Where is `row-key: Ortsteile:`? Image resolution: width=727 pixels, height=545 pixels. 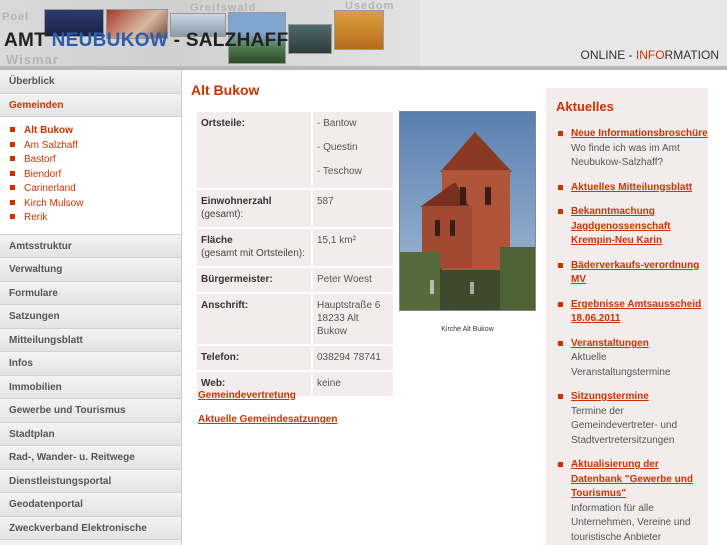 row-key: Ortsteile: is located at coordinates (254, 150).